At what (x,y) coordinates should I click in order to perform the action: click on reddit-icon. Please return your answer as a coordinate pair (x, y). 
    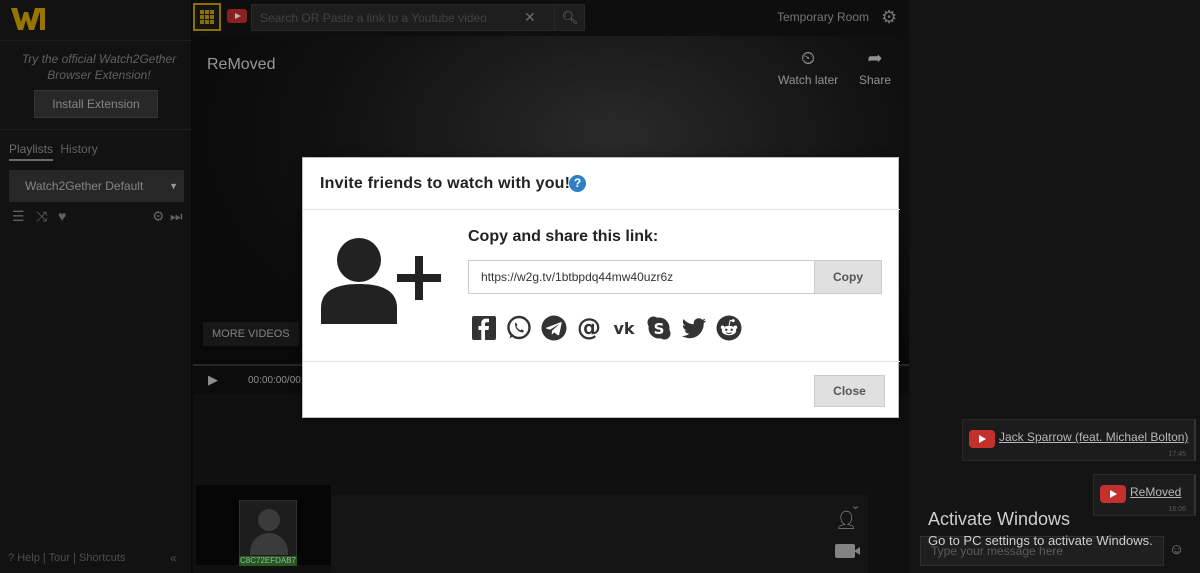
    Looking at the image, I should click on (729, 328).